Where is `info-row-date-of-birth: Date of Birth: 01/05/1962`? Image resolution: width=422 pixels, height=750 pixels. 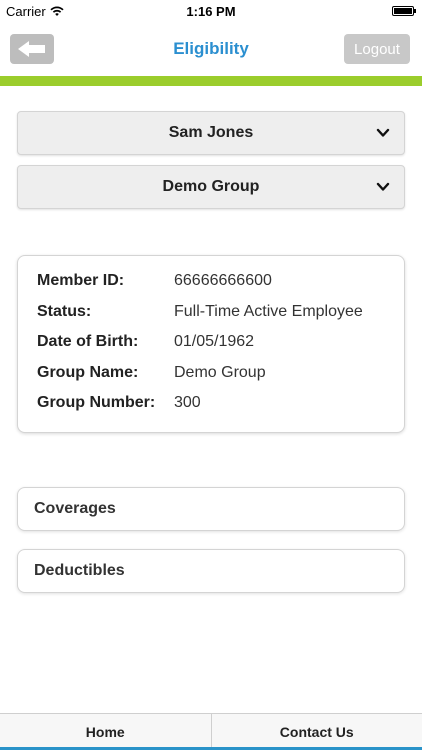 info-row-date-of-birth: Date of Birth: 01/05/1962 is located at coordinates (217, 344).